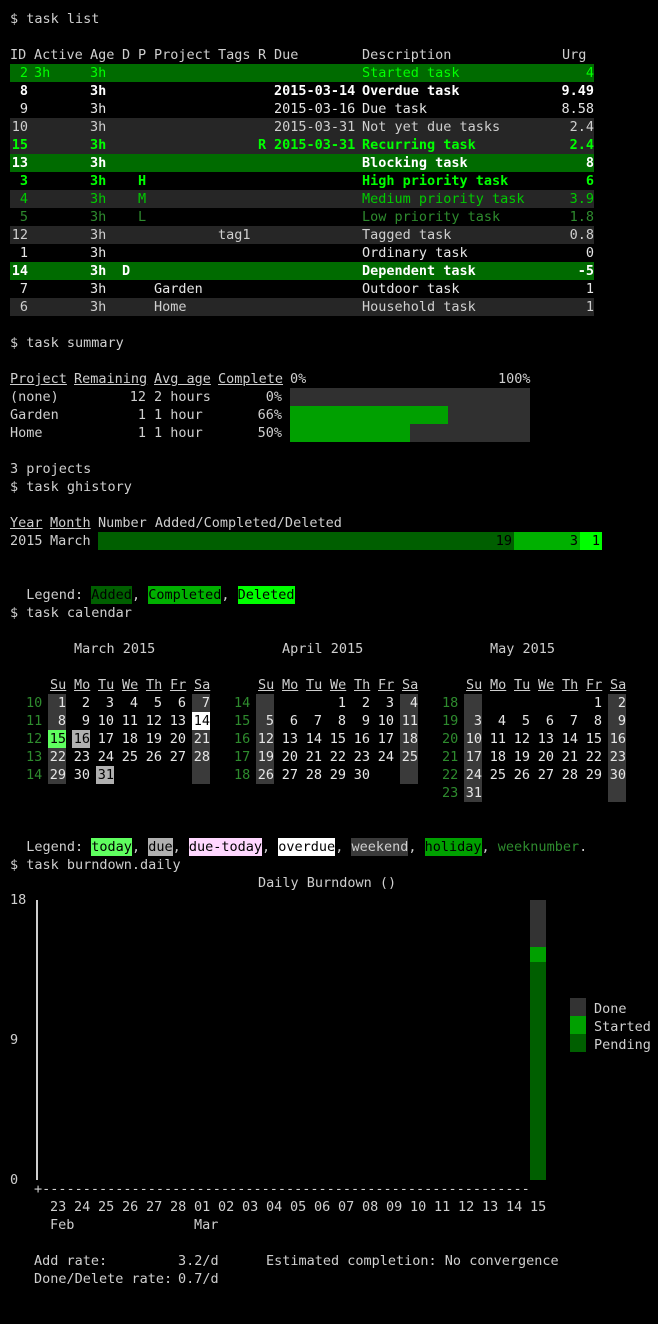  What do you see at coordinates (302, 271) in the screenshot?
I see `table-row: 14 3h D Dependent task -5` at bounding box center [302, 271].